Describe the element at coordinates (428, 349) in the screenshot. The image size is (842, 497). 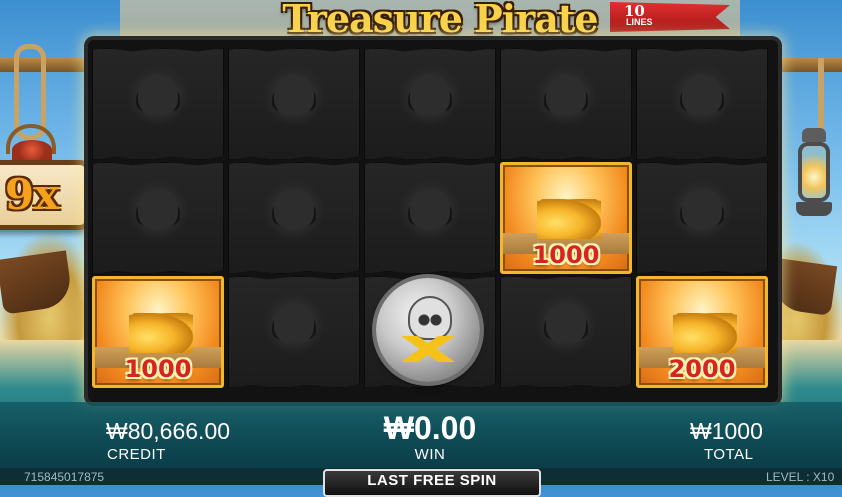
I see `crossed-swords-icon` at that location.